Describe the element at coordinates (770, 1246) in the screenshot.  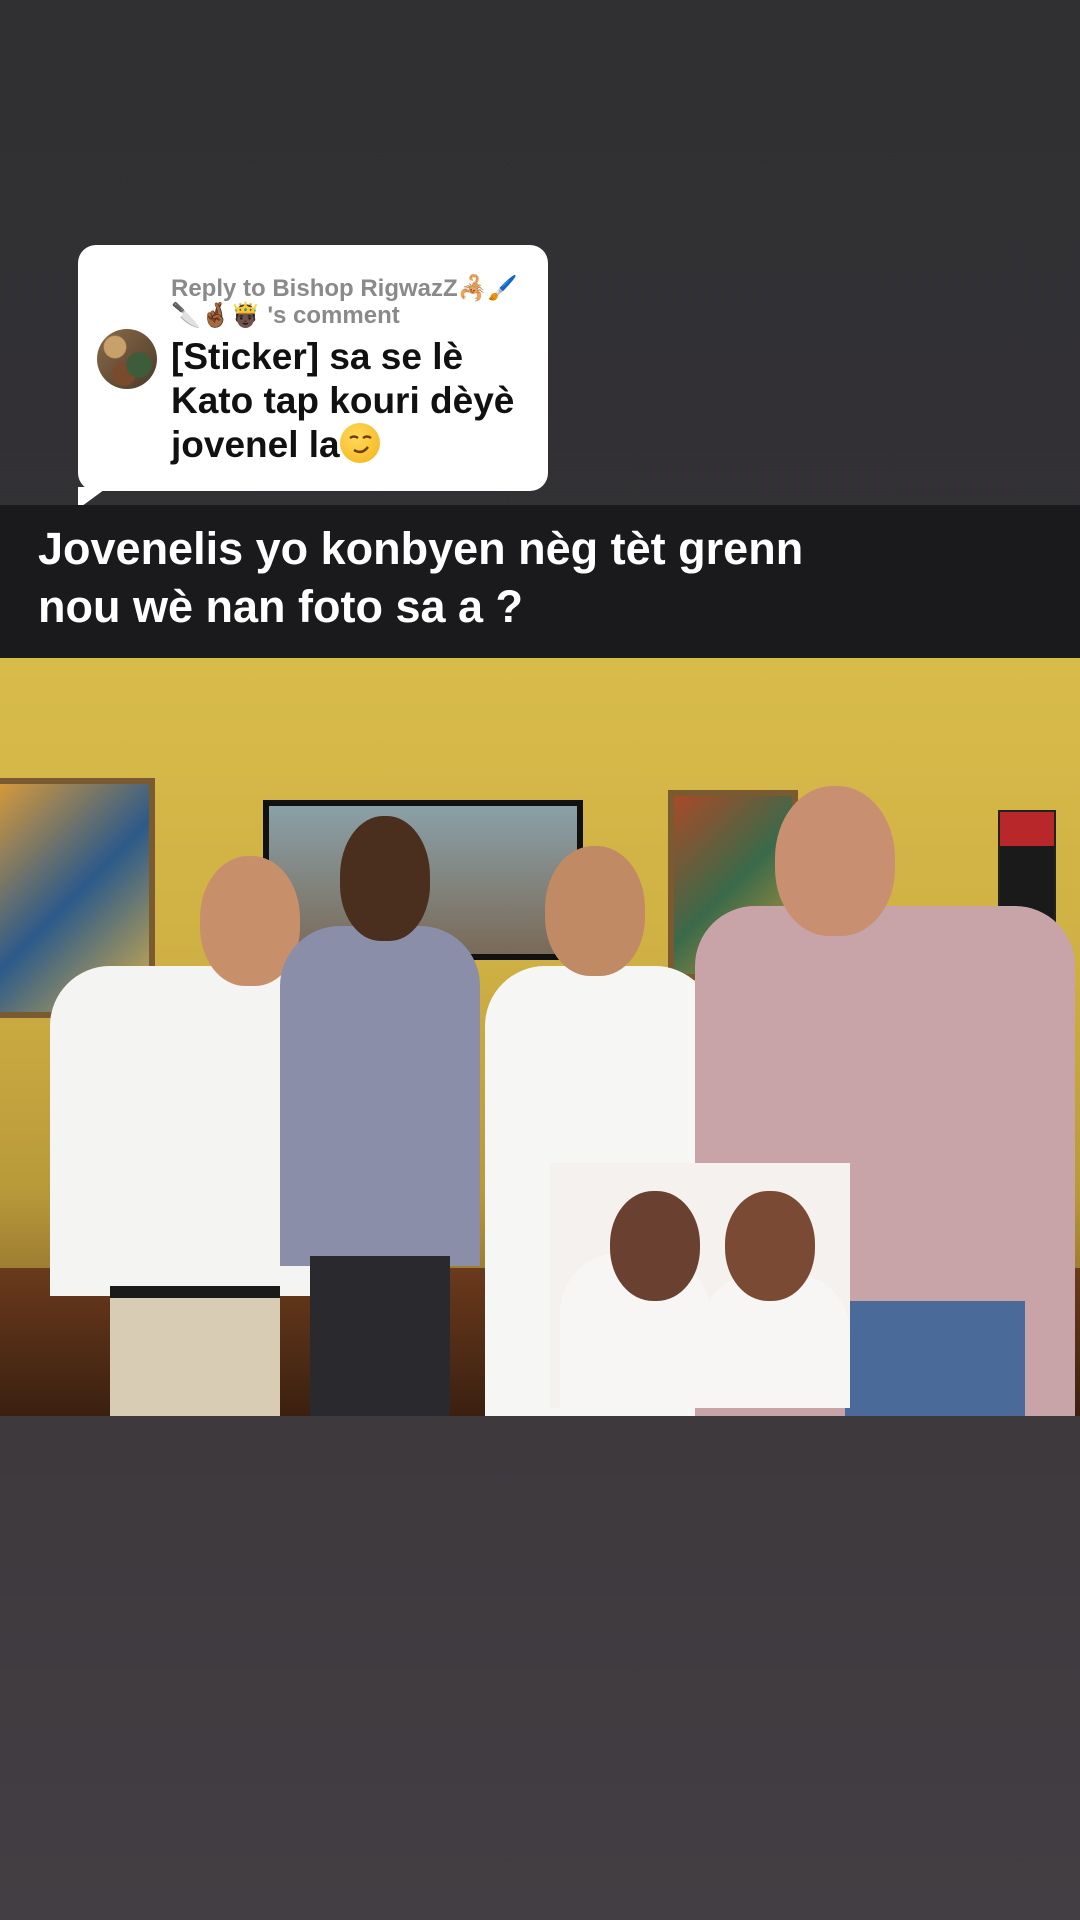
I see `inset-head-right` at that location.